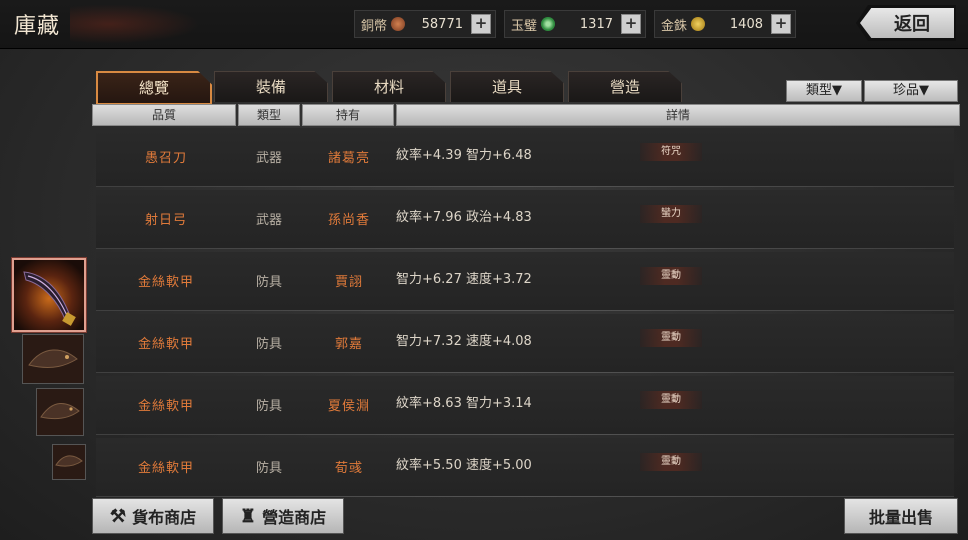  Describe the element at coordinates (135, 24) in the screenshot. I see `title-decoration` at that location.